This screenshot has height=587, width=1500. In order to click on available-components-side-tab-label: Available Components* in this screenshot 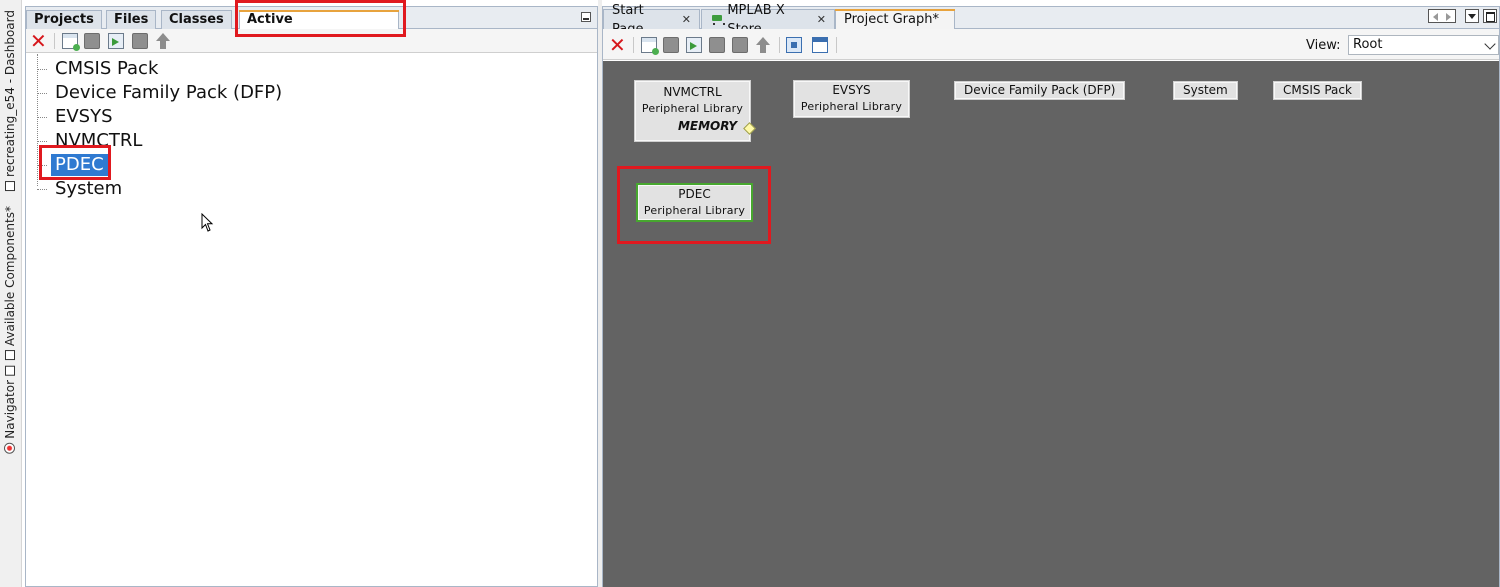, I will do `click(10, 276)`.